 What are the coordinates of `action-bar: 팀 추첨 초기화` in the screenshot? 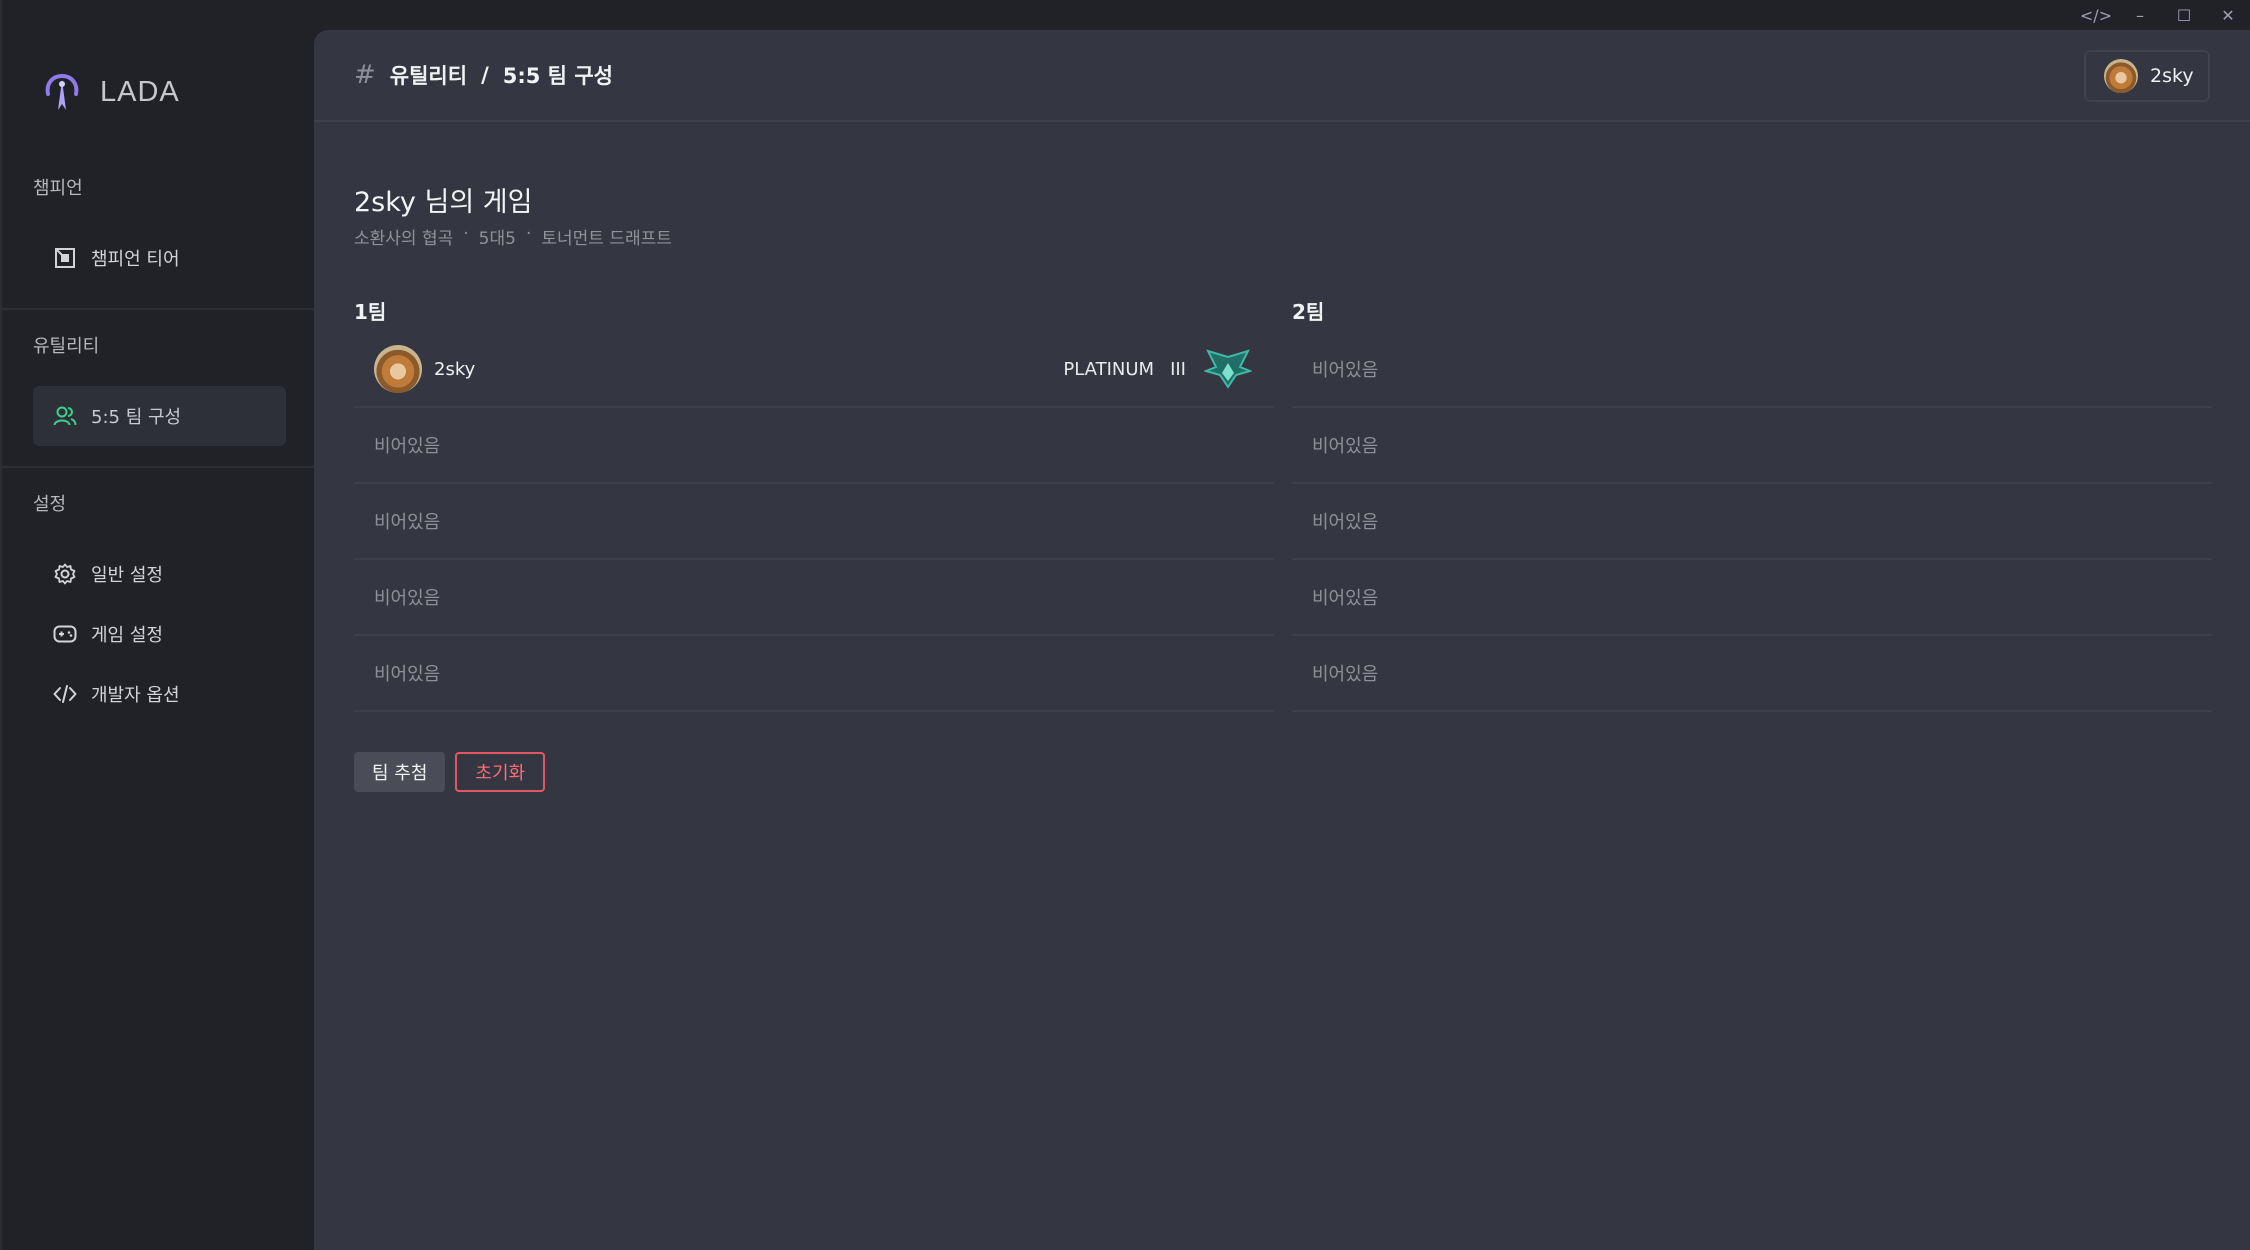 It's located at (450, 772).